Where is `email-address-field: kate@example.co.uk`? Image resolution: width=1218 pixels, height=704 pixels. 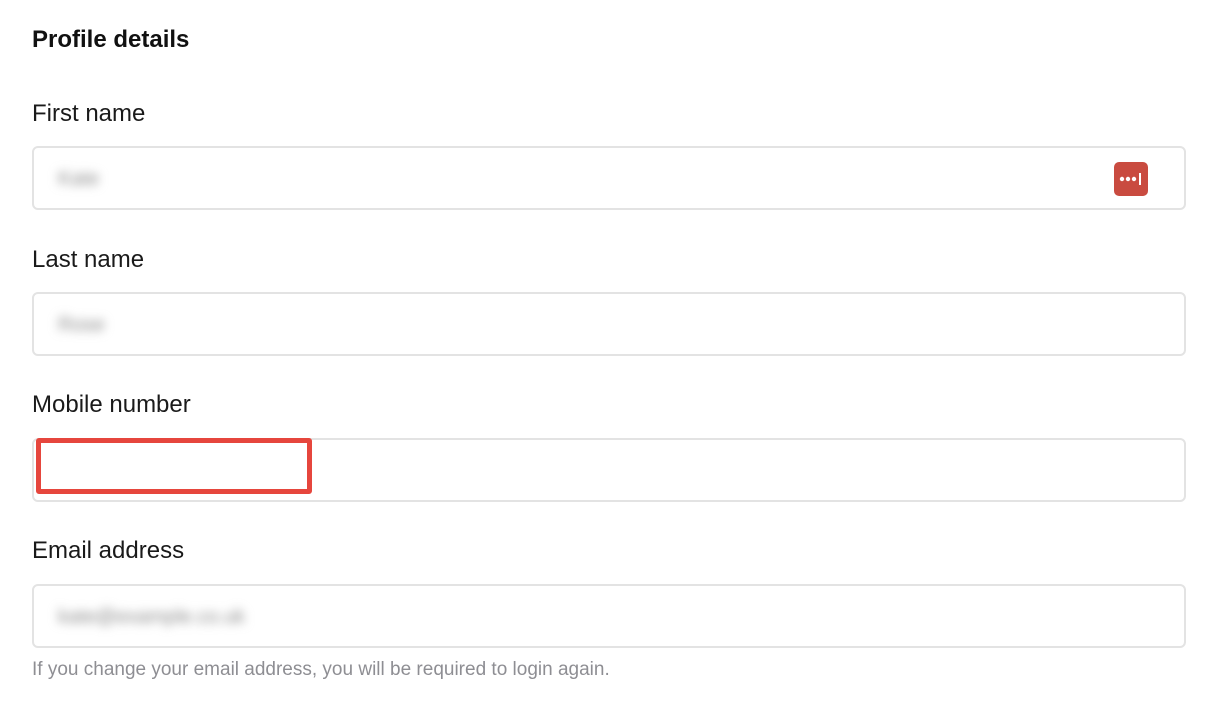
email-address-field: kate@example.co.uk is located at coordinates (609, 616).